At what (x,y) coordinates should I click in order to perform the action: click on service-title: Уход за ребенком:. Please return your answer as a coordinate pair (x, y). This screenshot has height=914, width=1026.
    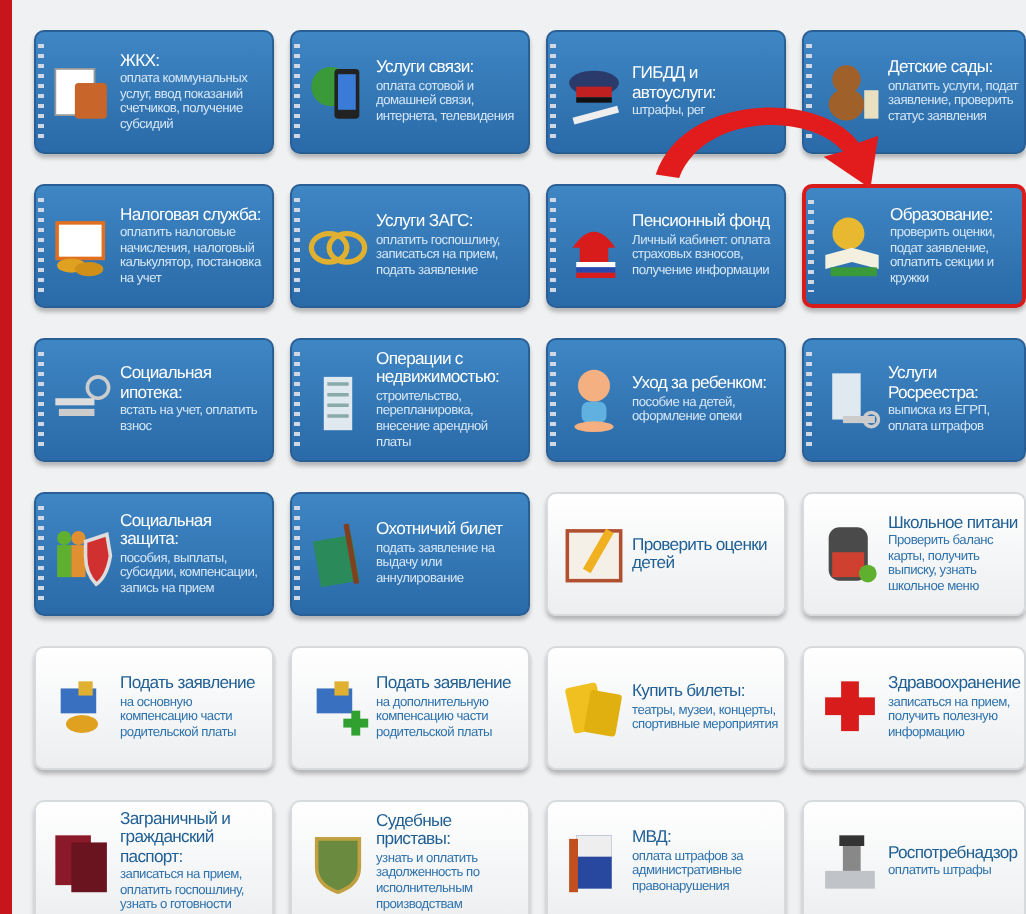
    Looking at the image, I should click on (700, 384).